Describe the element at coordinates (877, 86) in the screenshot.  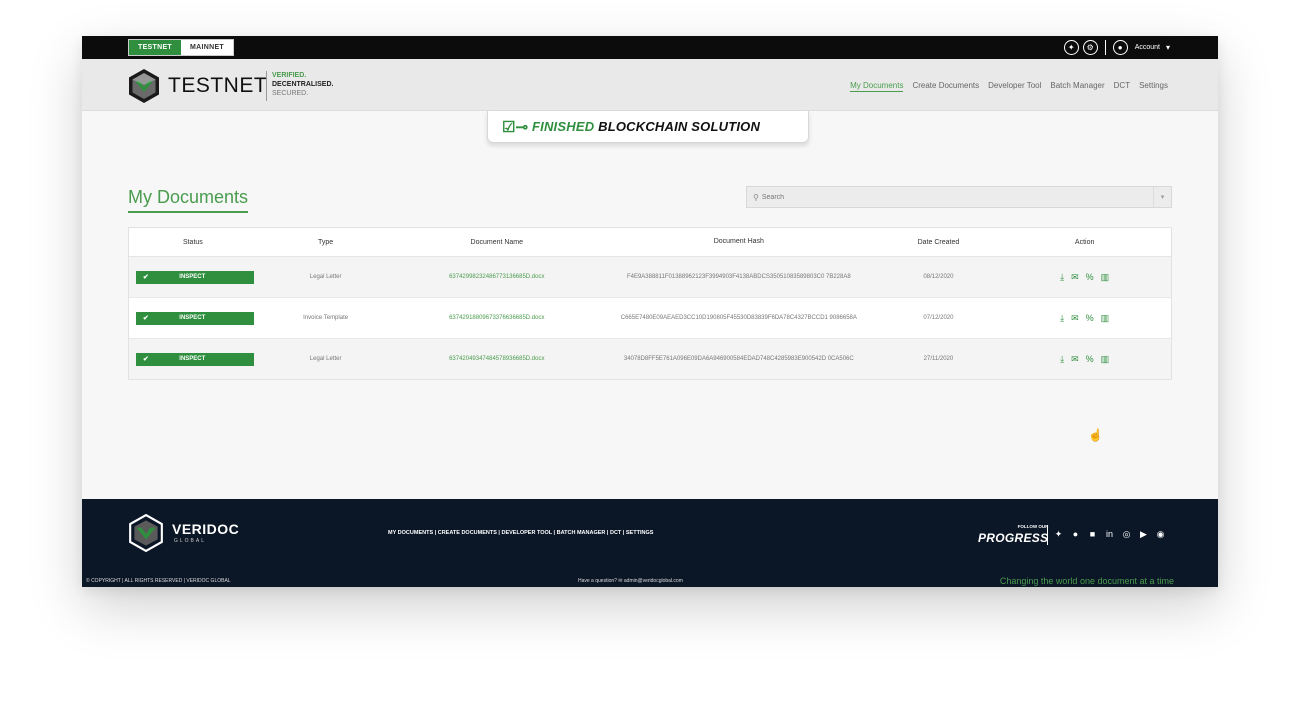
I see `nav-my-documents: My Documents` at that location.